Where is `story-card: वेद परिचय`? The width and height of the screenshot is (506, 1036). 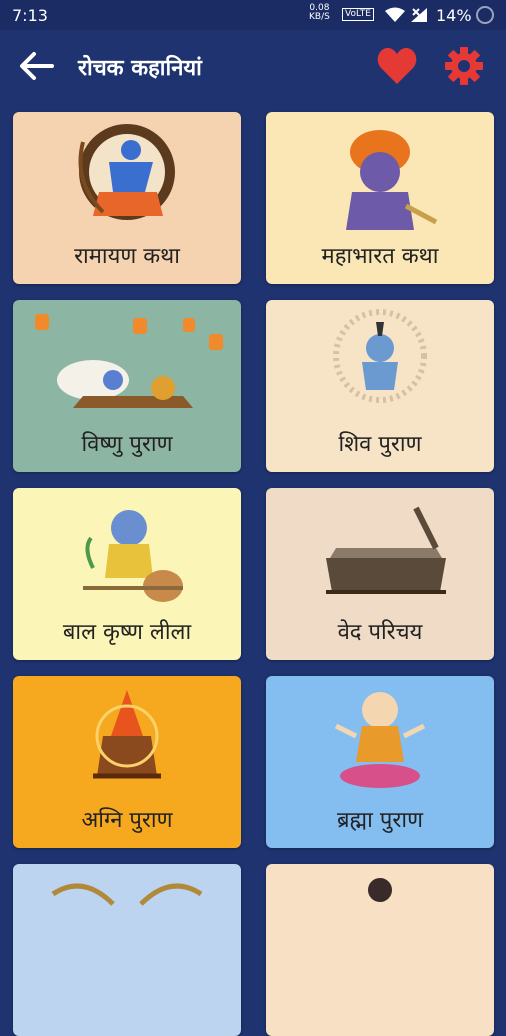
story-card: वेद परिचय is located at coordinates (380, 574).